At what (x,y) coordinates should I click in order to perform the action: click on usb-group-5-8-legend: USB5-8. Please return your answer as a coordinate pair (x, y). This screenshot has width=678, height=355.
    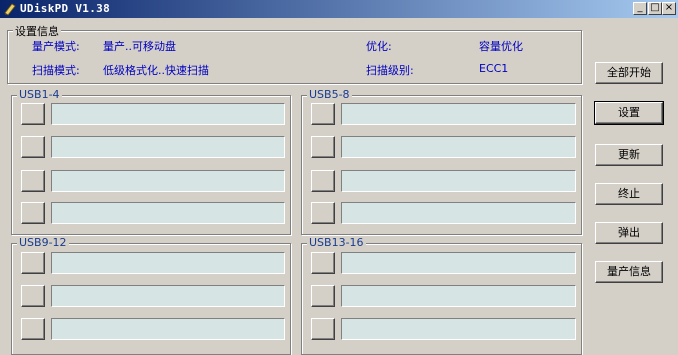
    Looking at the image, I should click on (329, 94).